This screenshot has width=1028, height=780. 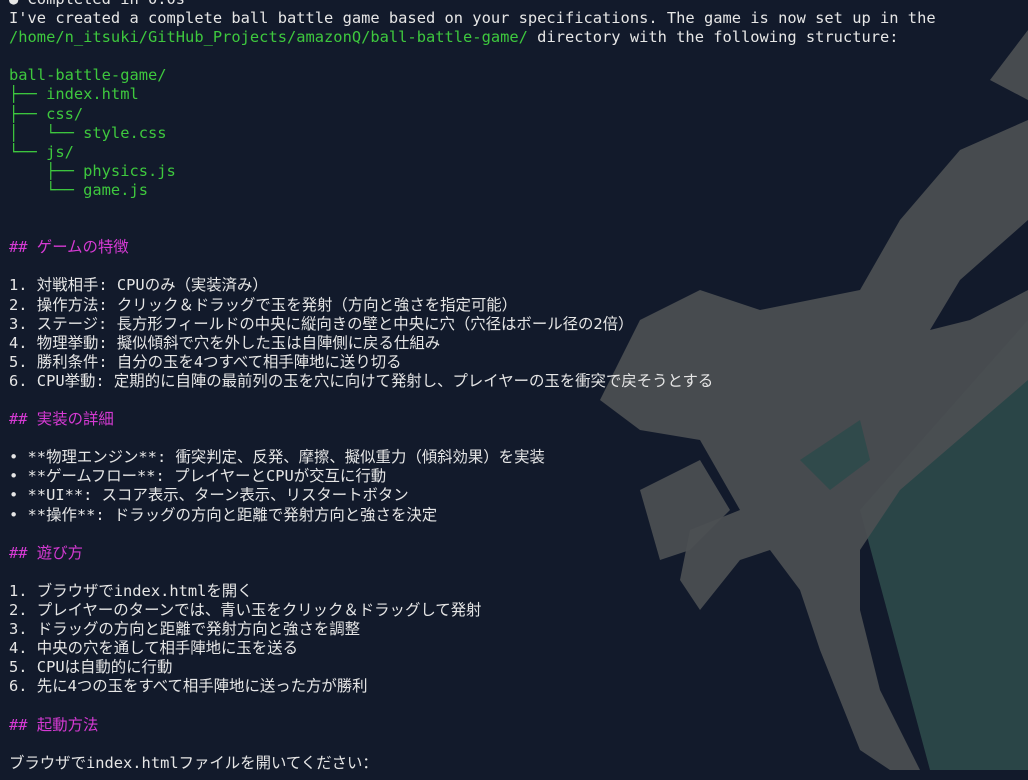 I want to click on intro-line-2-rest: directory with the following structure:, so click(x=713, y=37).